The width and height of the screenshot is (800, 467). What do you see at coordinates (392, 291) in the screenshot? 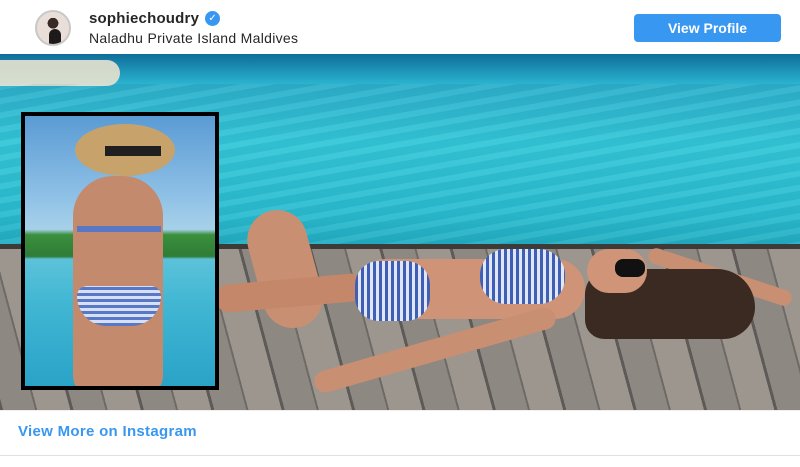
I see `swimsuit-bottom` at bounding box center [392, 291].